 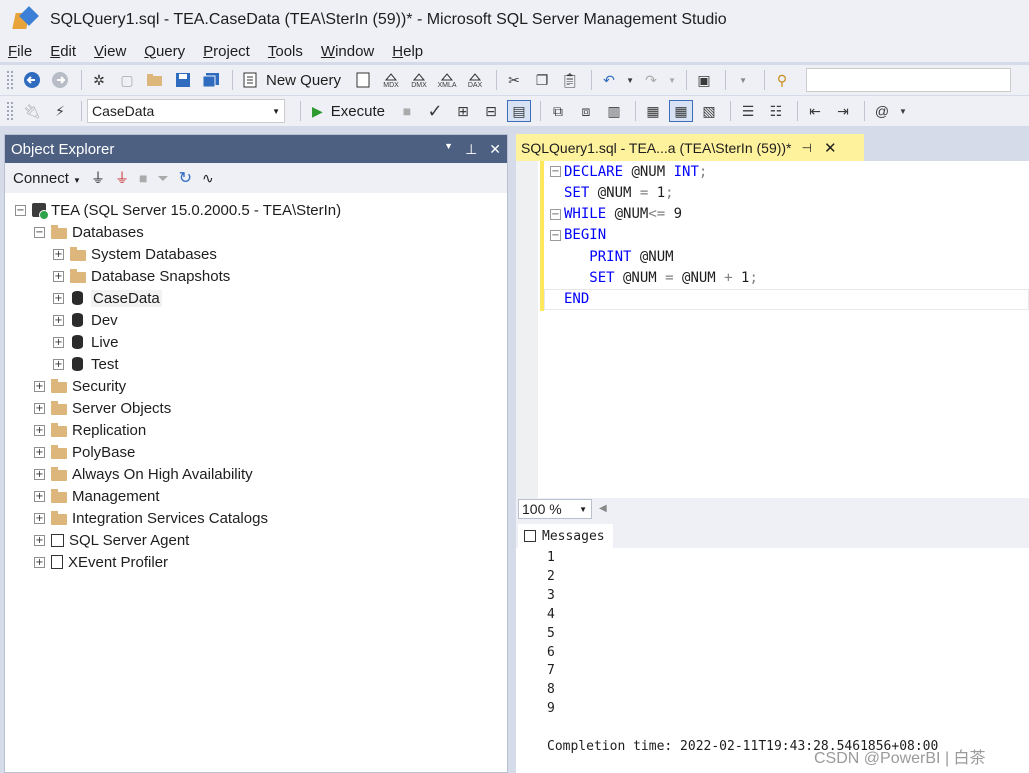 What do you see at coordinates (141, 276) in the screenshot?
I see `tree-node: + Database Snapshots` at bounding box center [141, 276].